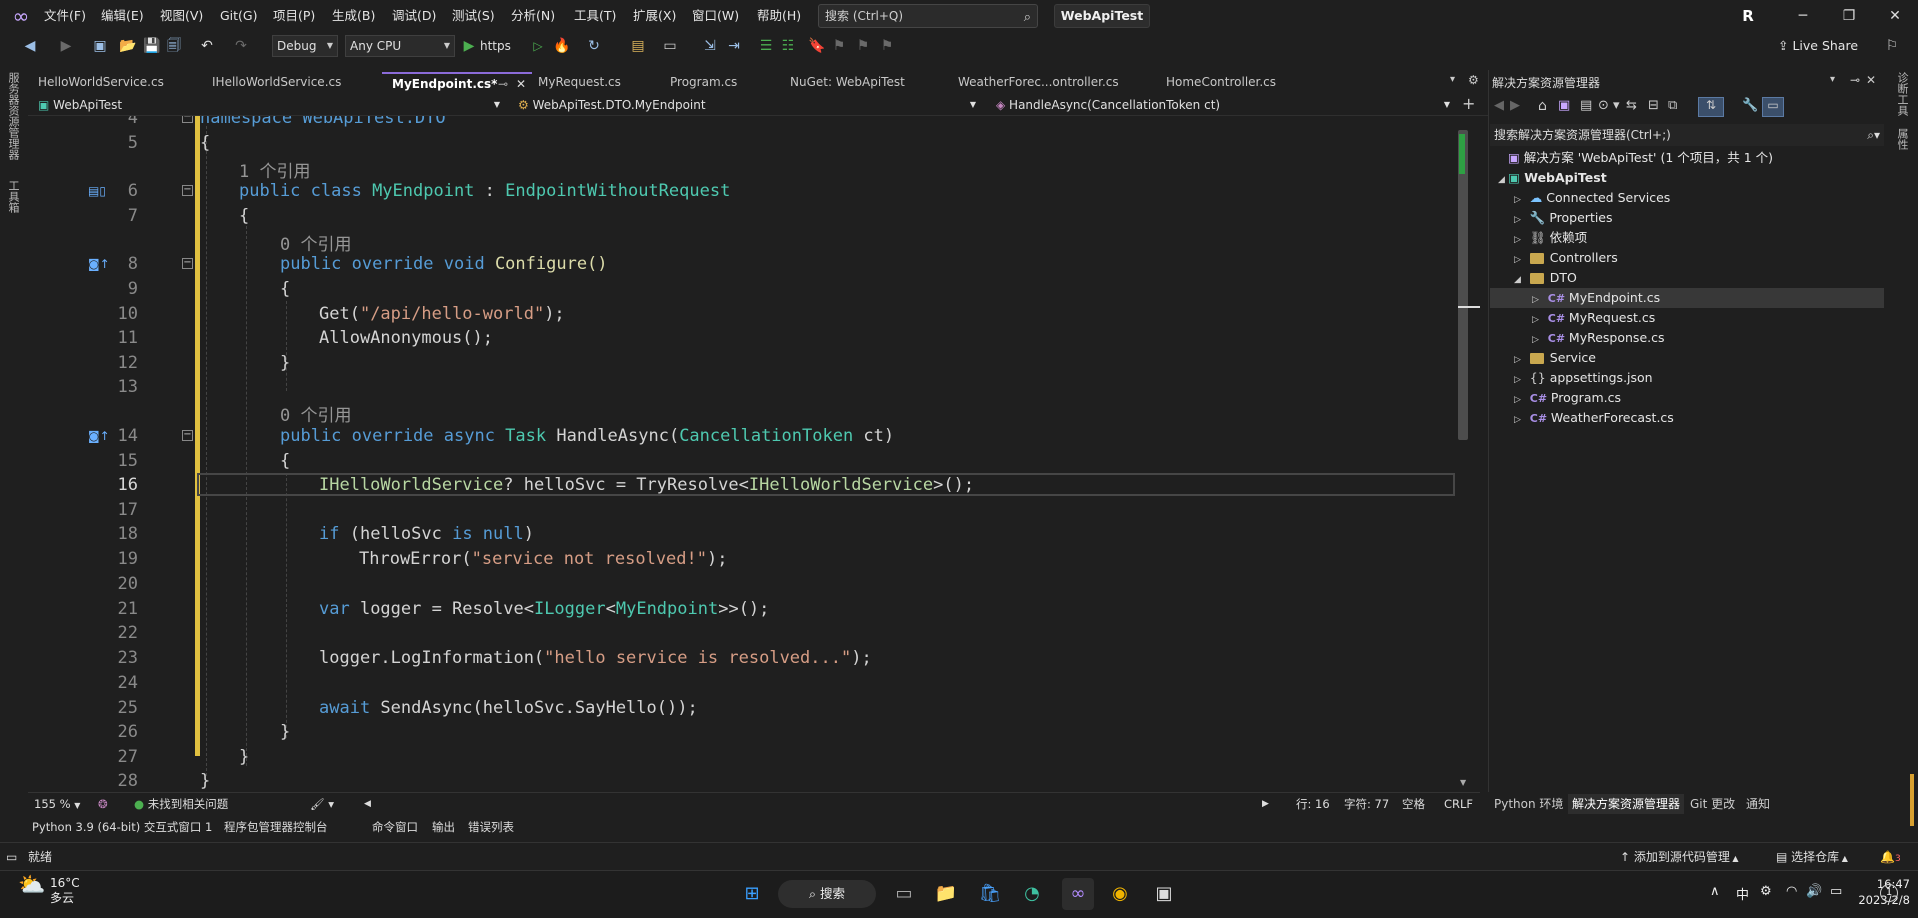  Describe the element at coordinates (1243, 82) in the screenshot. I see `tab-homecontroller: HomeController.cs` at that location.